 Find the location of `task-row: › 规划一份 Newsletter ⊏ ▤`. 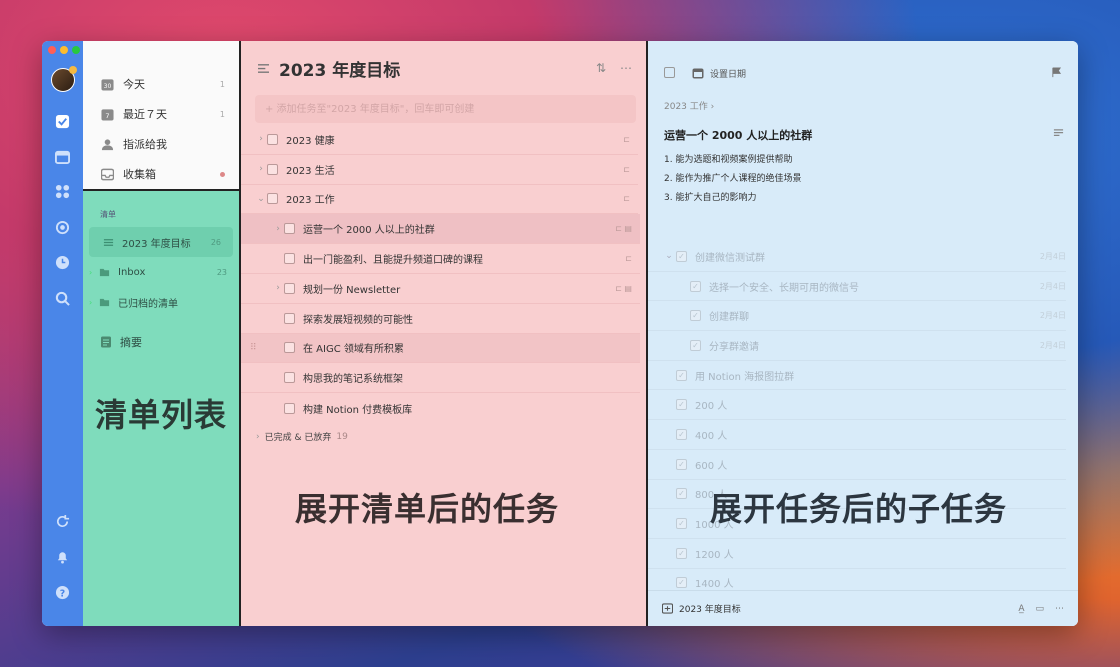

task-row: › 规划一份 Newsletter ⊏ ▤ is located at coordinates (440, 289).